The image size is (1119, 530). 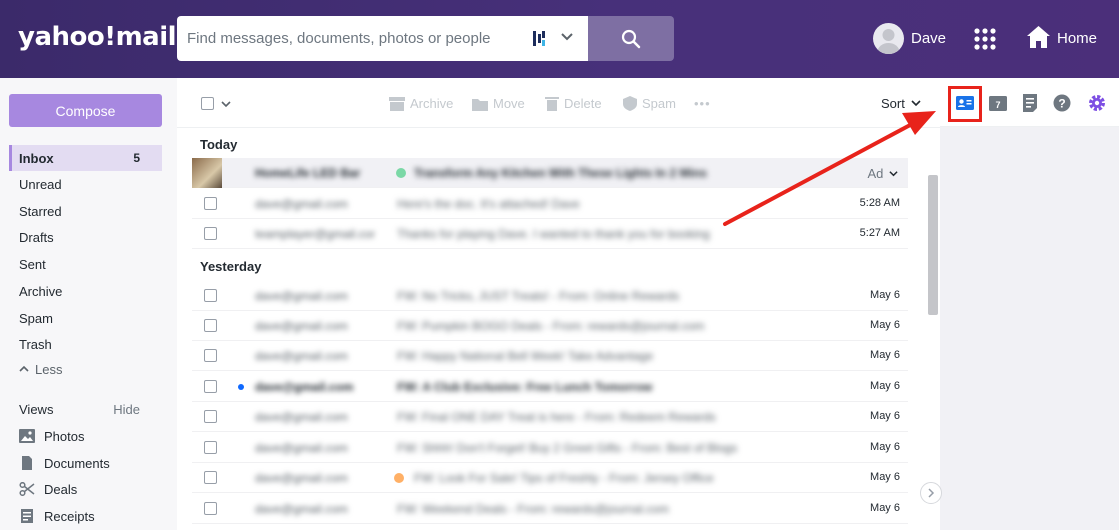 What do you see at coordinates (85, 158) in the screenshot?
I see `sidebar-item-inbox: Inbox 5` at bounding box center [85, 158].